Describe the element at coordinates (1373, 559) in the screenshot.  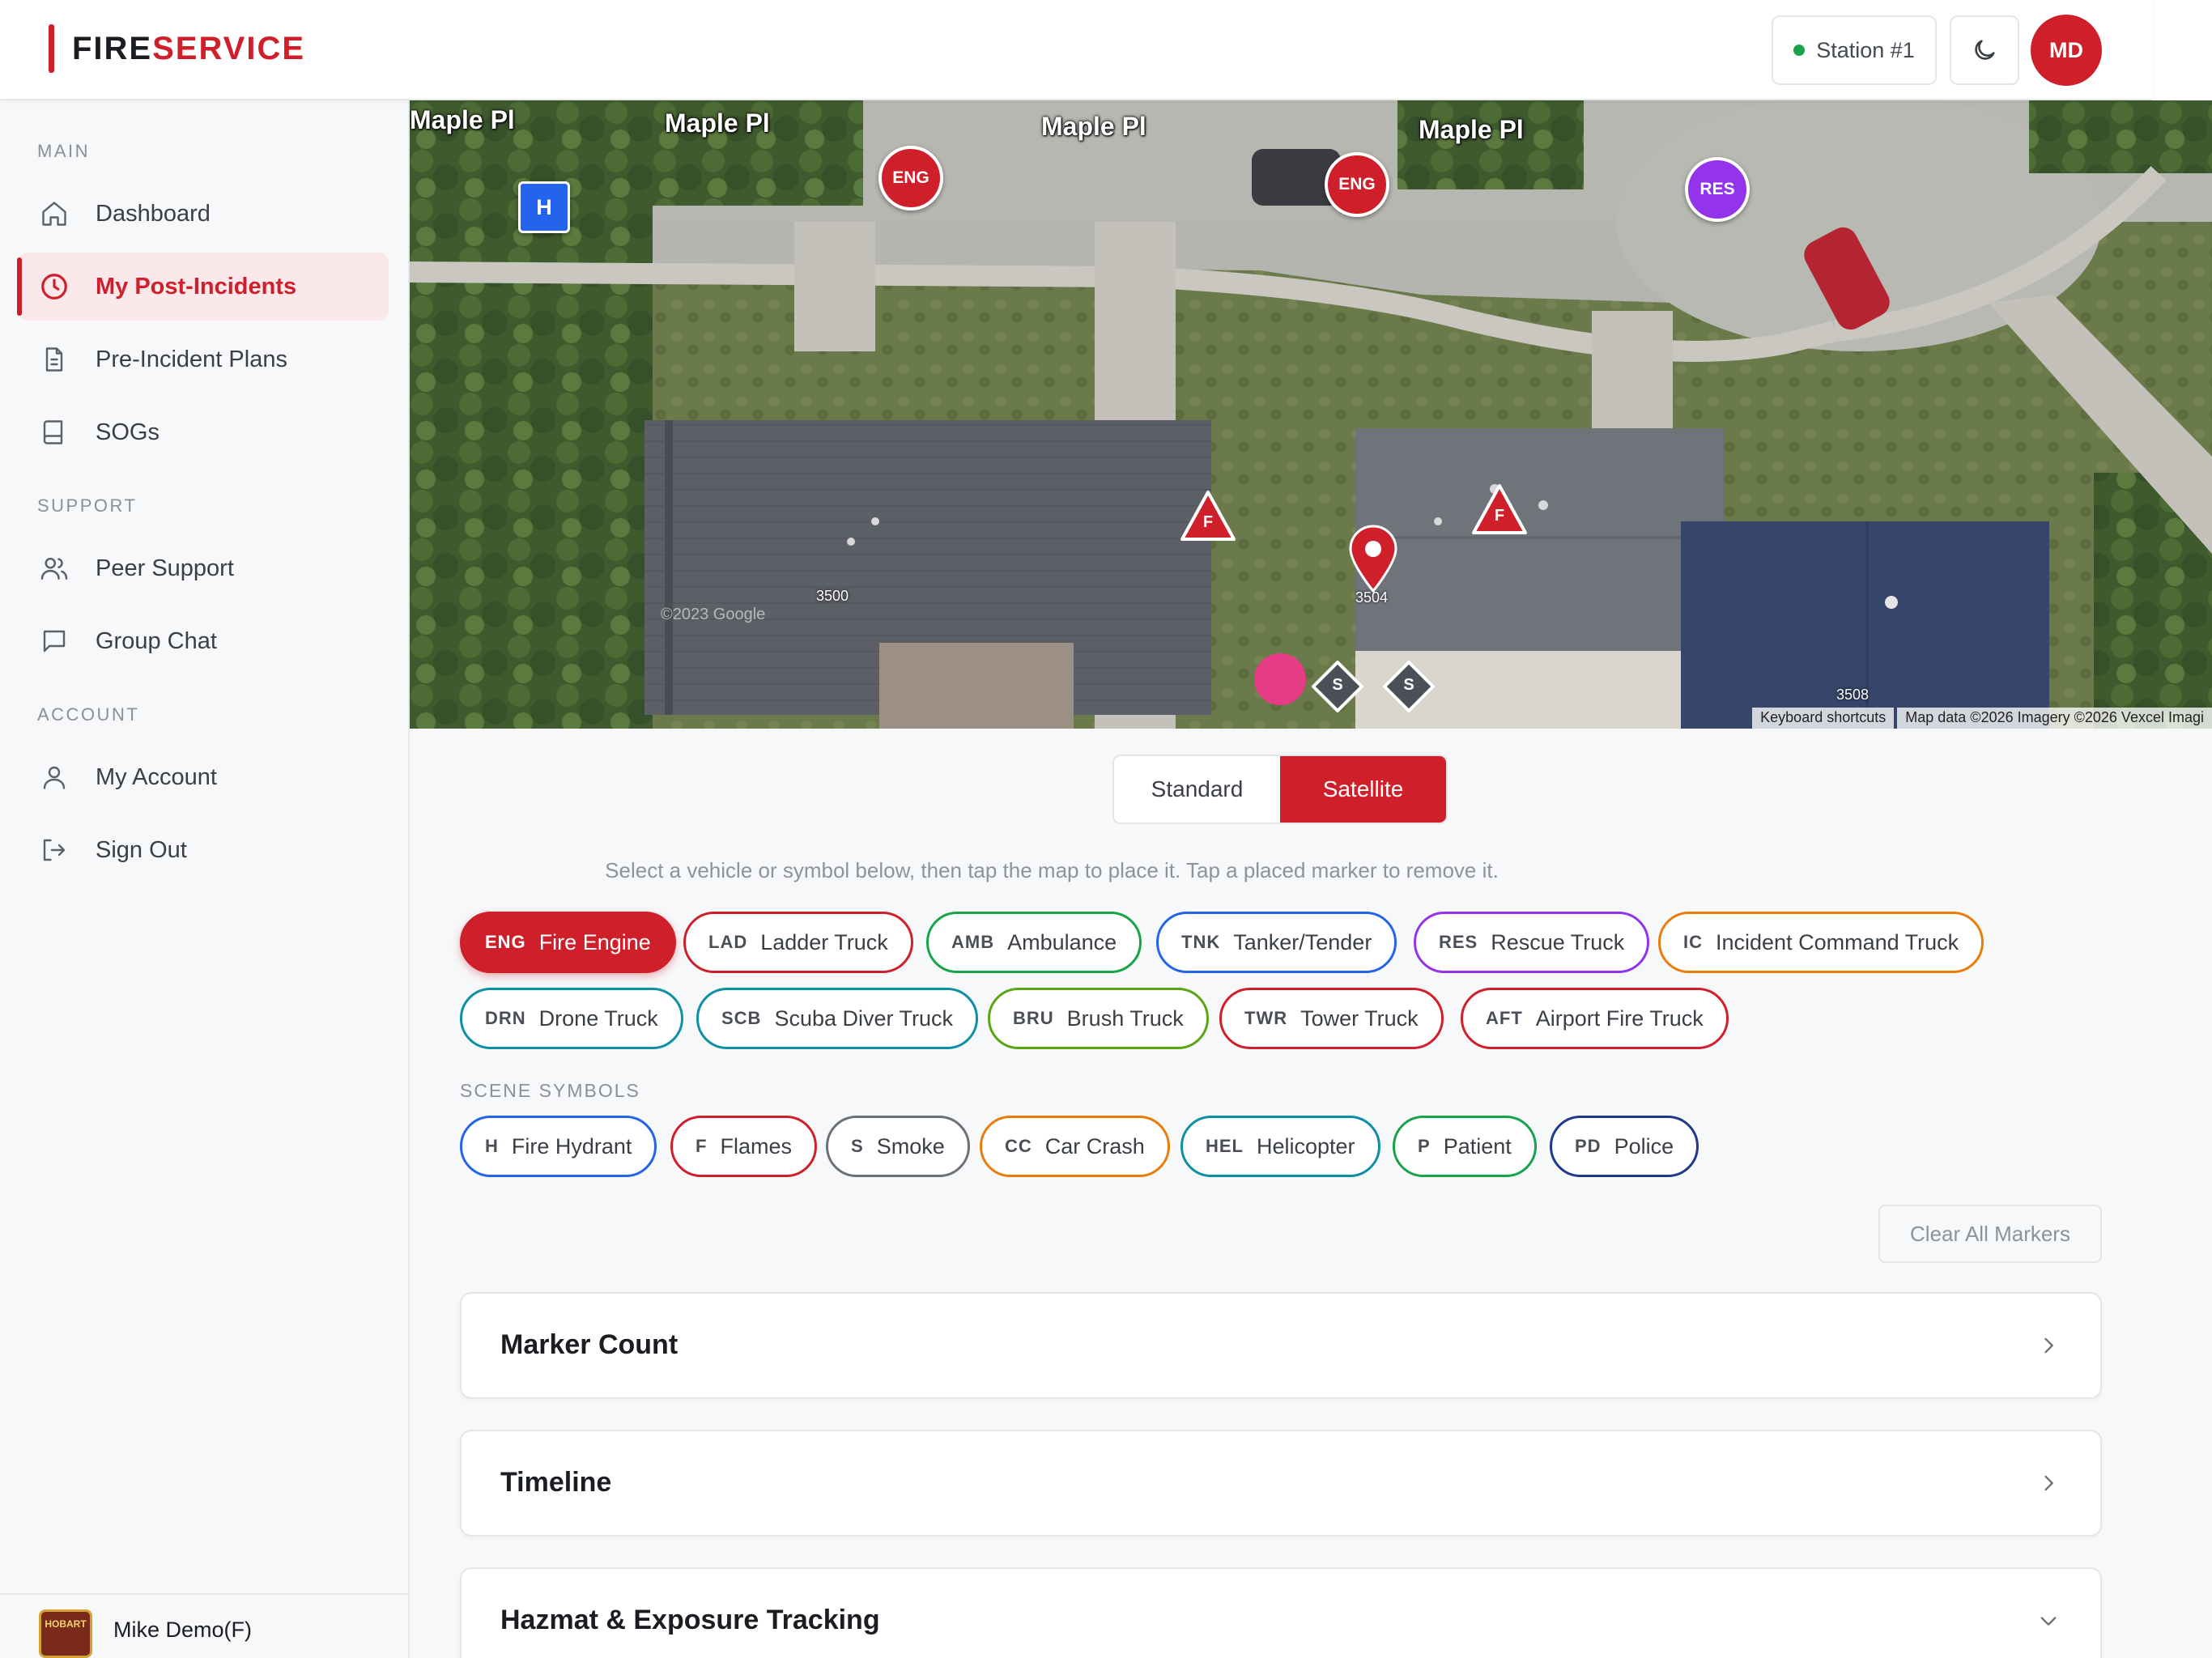
I see `selected-location-pin` at that location.